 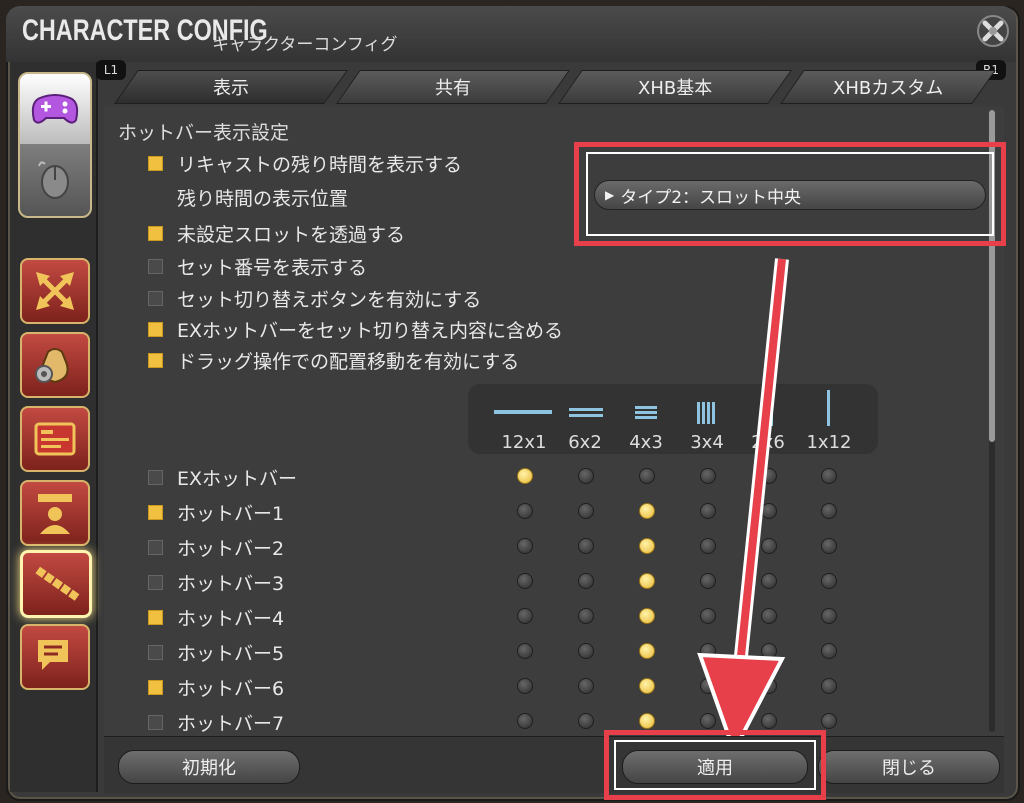 I want to click on layout-label: 6x2, so click(x=585, y=442).